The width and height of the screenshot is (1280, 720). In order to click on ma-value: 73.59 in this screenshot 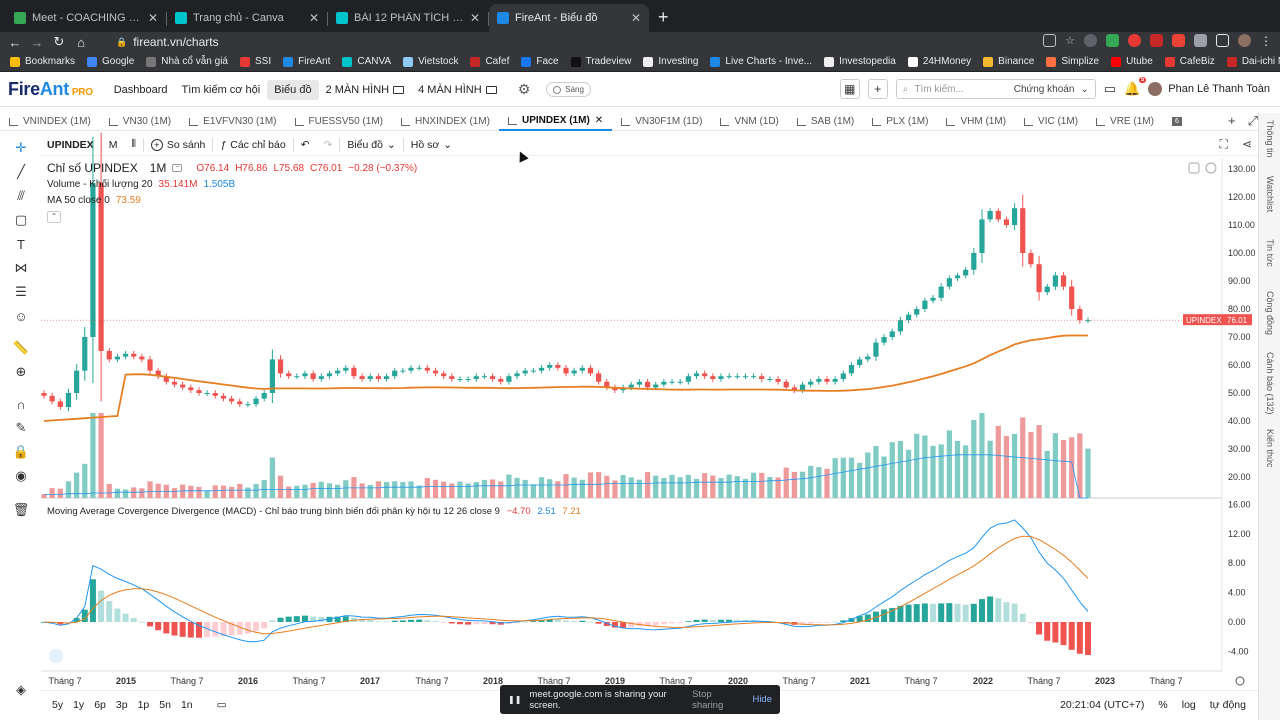, I will do `click(128, 200)`.